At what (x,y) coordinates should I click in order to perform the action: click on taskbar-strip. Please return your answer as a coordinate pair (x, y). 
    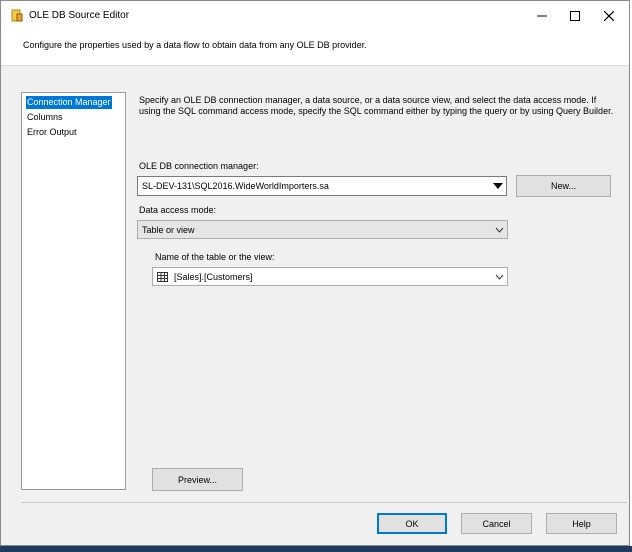
    Looking at the image, I should click on (316, 549).